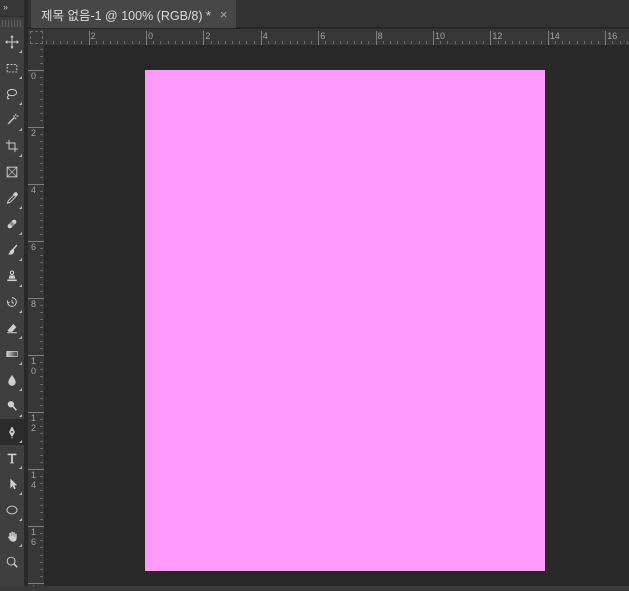  I want to click on tool-eraser, so click(12, 328).